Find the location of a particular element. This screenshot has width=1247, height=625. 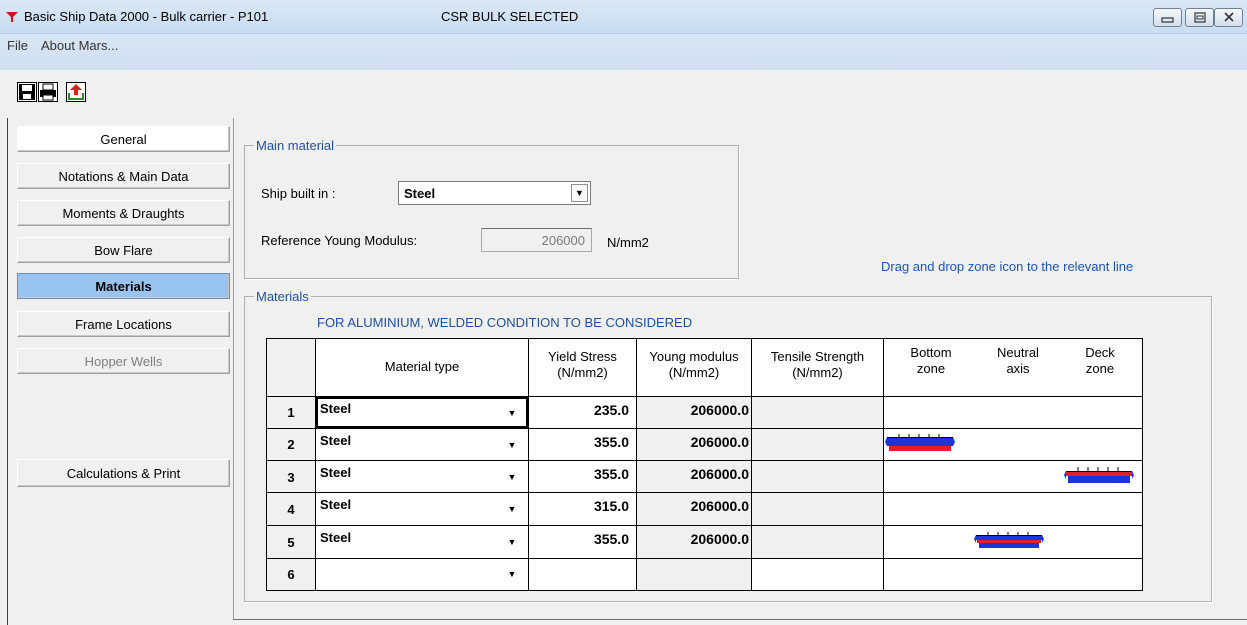

header-neutral-axis: Neutral axis is located at coordinates (1018, 361).